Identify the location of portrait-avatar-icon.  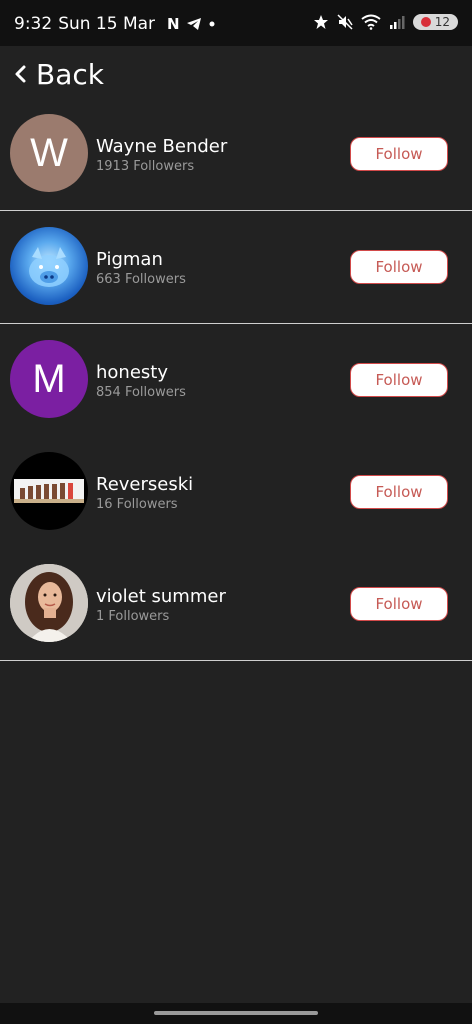
(49, 603).